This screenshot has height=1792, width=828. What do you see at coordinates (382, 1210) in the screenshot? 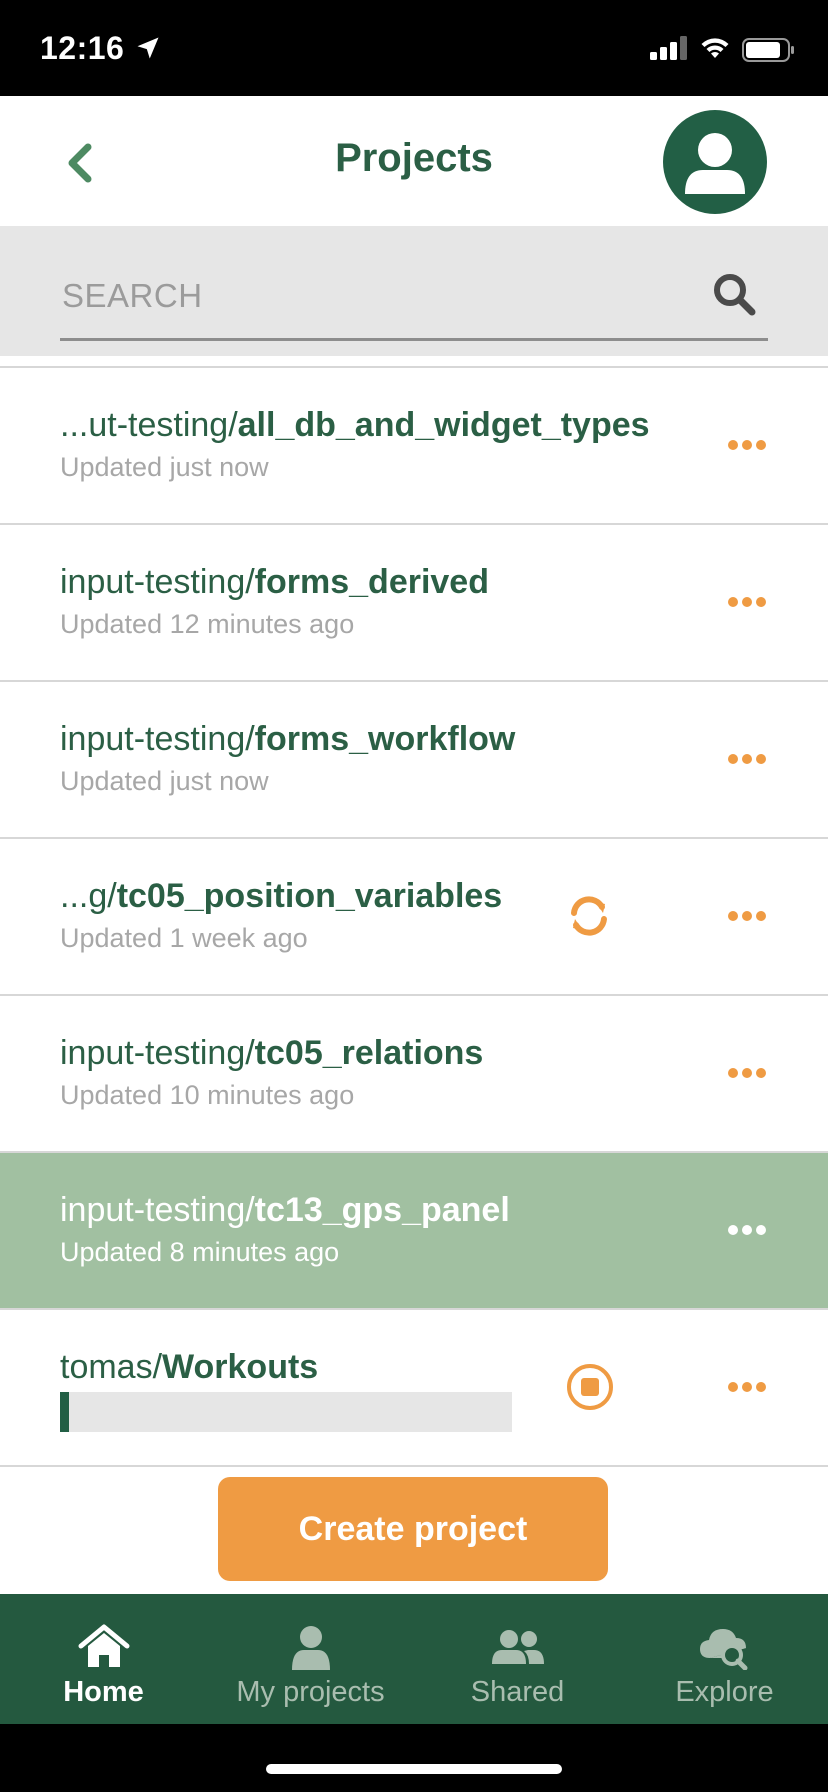
I see `project-title: tc13_gps_panel` at bounding box center [382, 1210].